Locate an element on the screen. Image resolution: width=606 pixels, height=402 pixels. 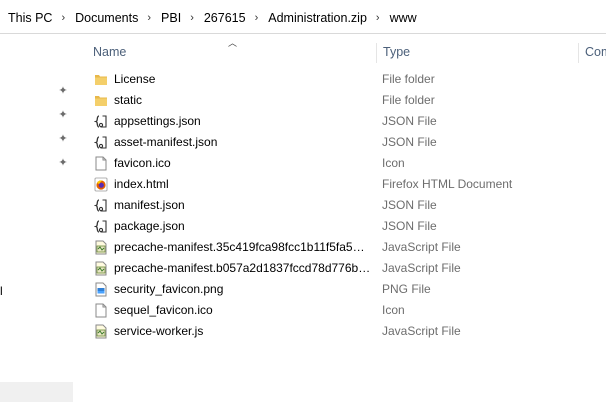
nav-pane-footer is located at coordinates (36, 392).